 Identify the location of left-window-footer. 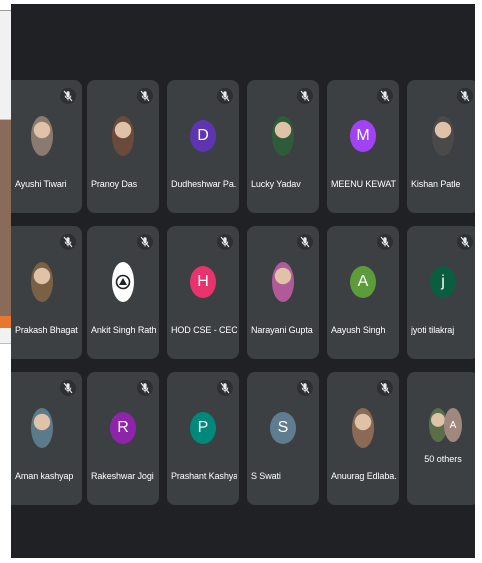
(5, 336).